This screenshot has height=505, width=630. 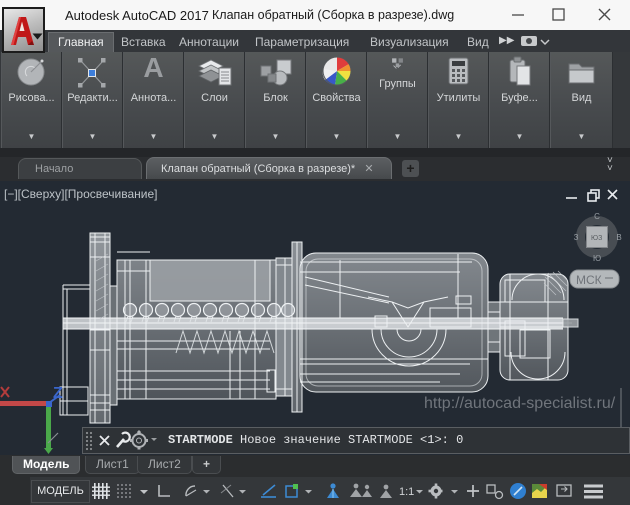 What do you see at coordinates (406, 492) in the screenshot?
I see `svg-text: 1:1` at bounding box center [406, 492].